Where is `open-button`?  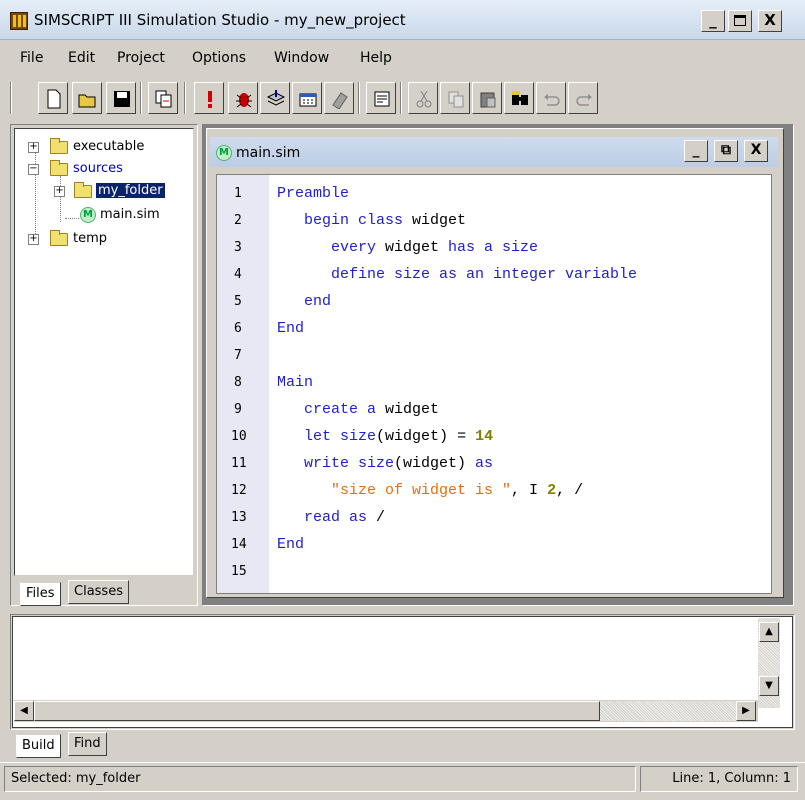
open-button is located at coordinates (87, 98).